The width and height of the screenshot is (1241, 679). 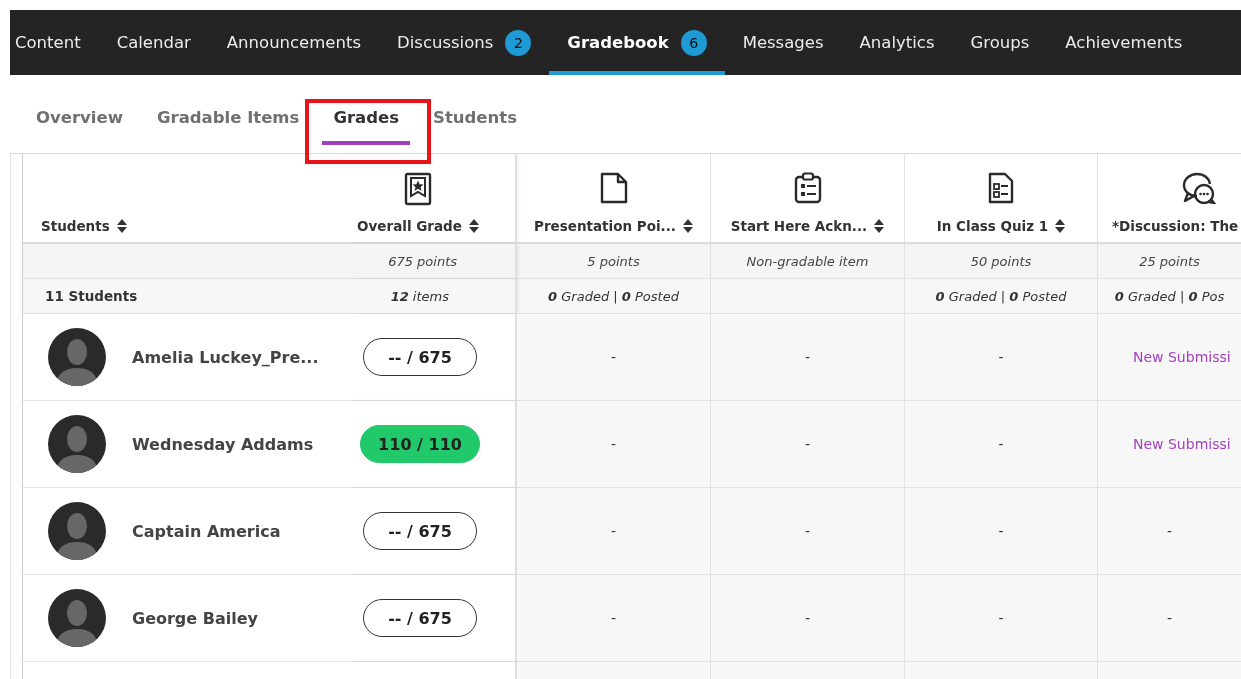 What do you see at coordinates (1169, 261) in the screenshot?
I see `points-label: 25 points` at bounding box center [1169, 261].